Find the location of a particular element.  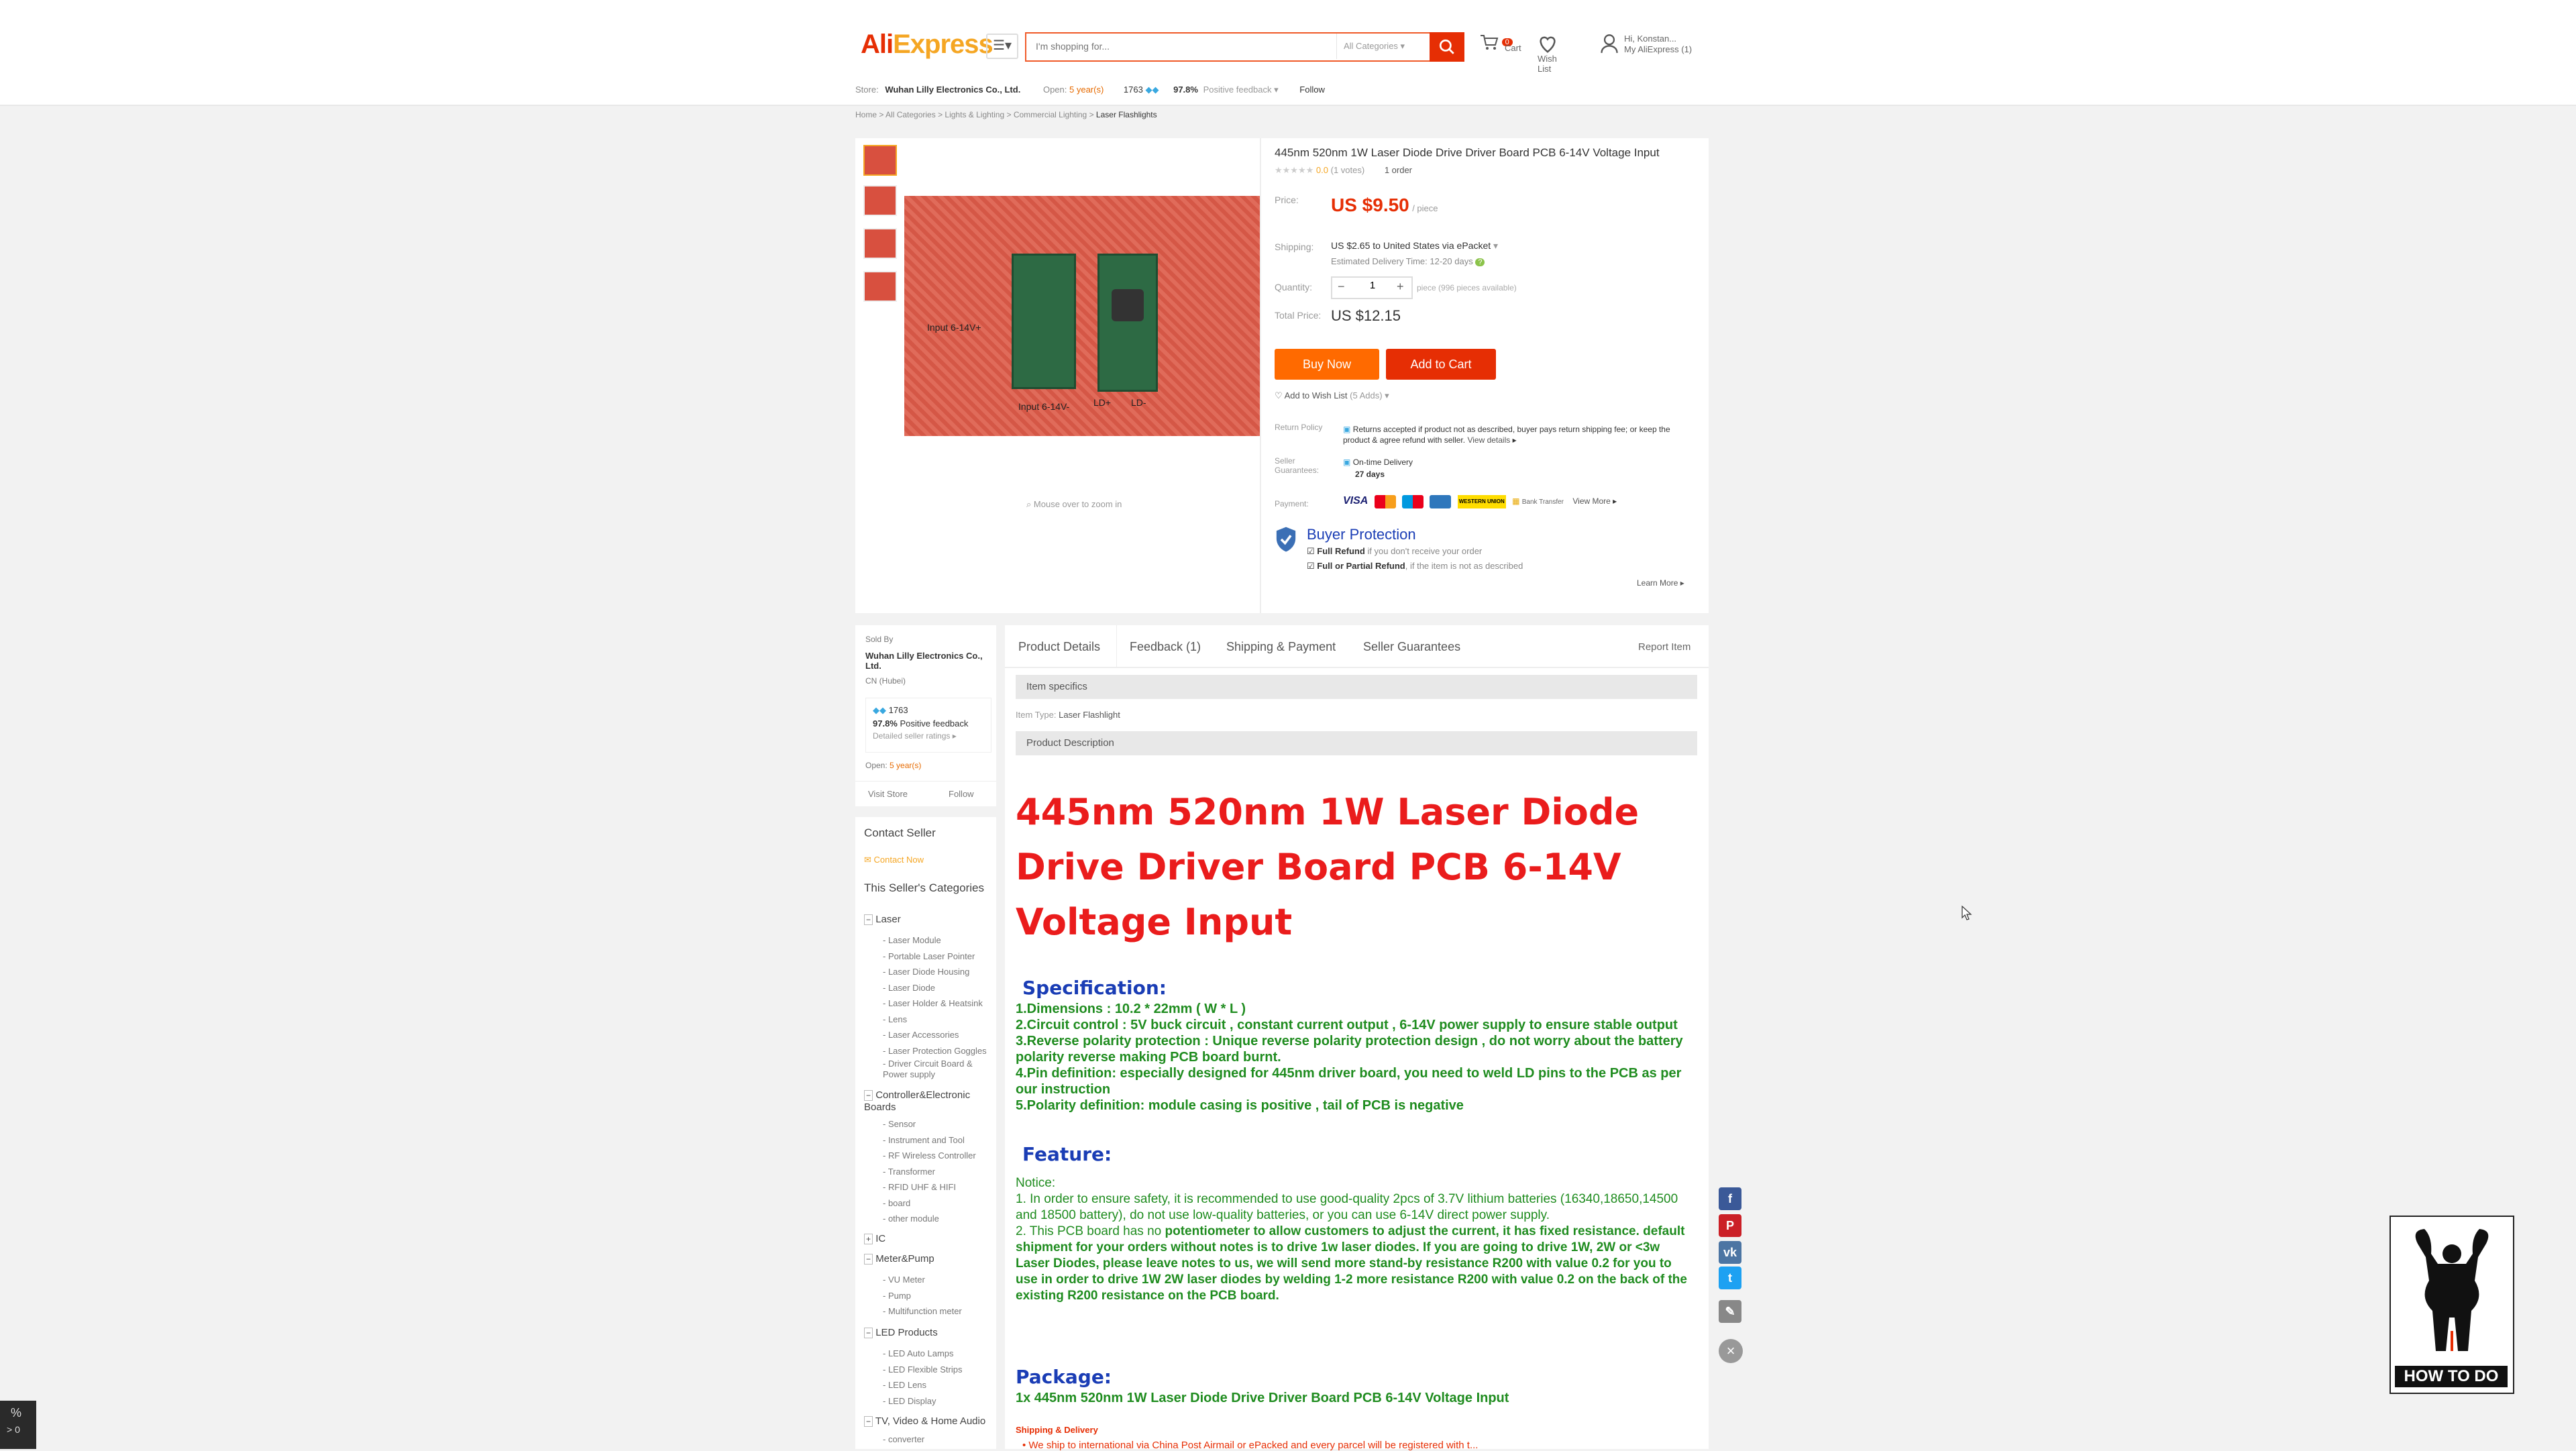

close-icon: × is located at coordinates (1731, 1351).